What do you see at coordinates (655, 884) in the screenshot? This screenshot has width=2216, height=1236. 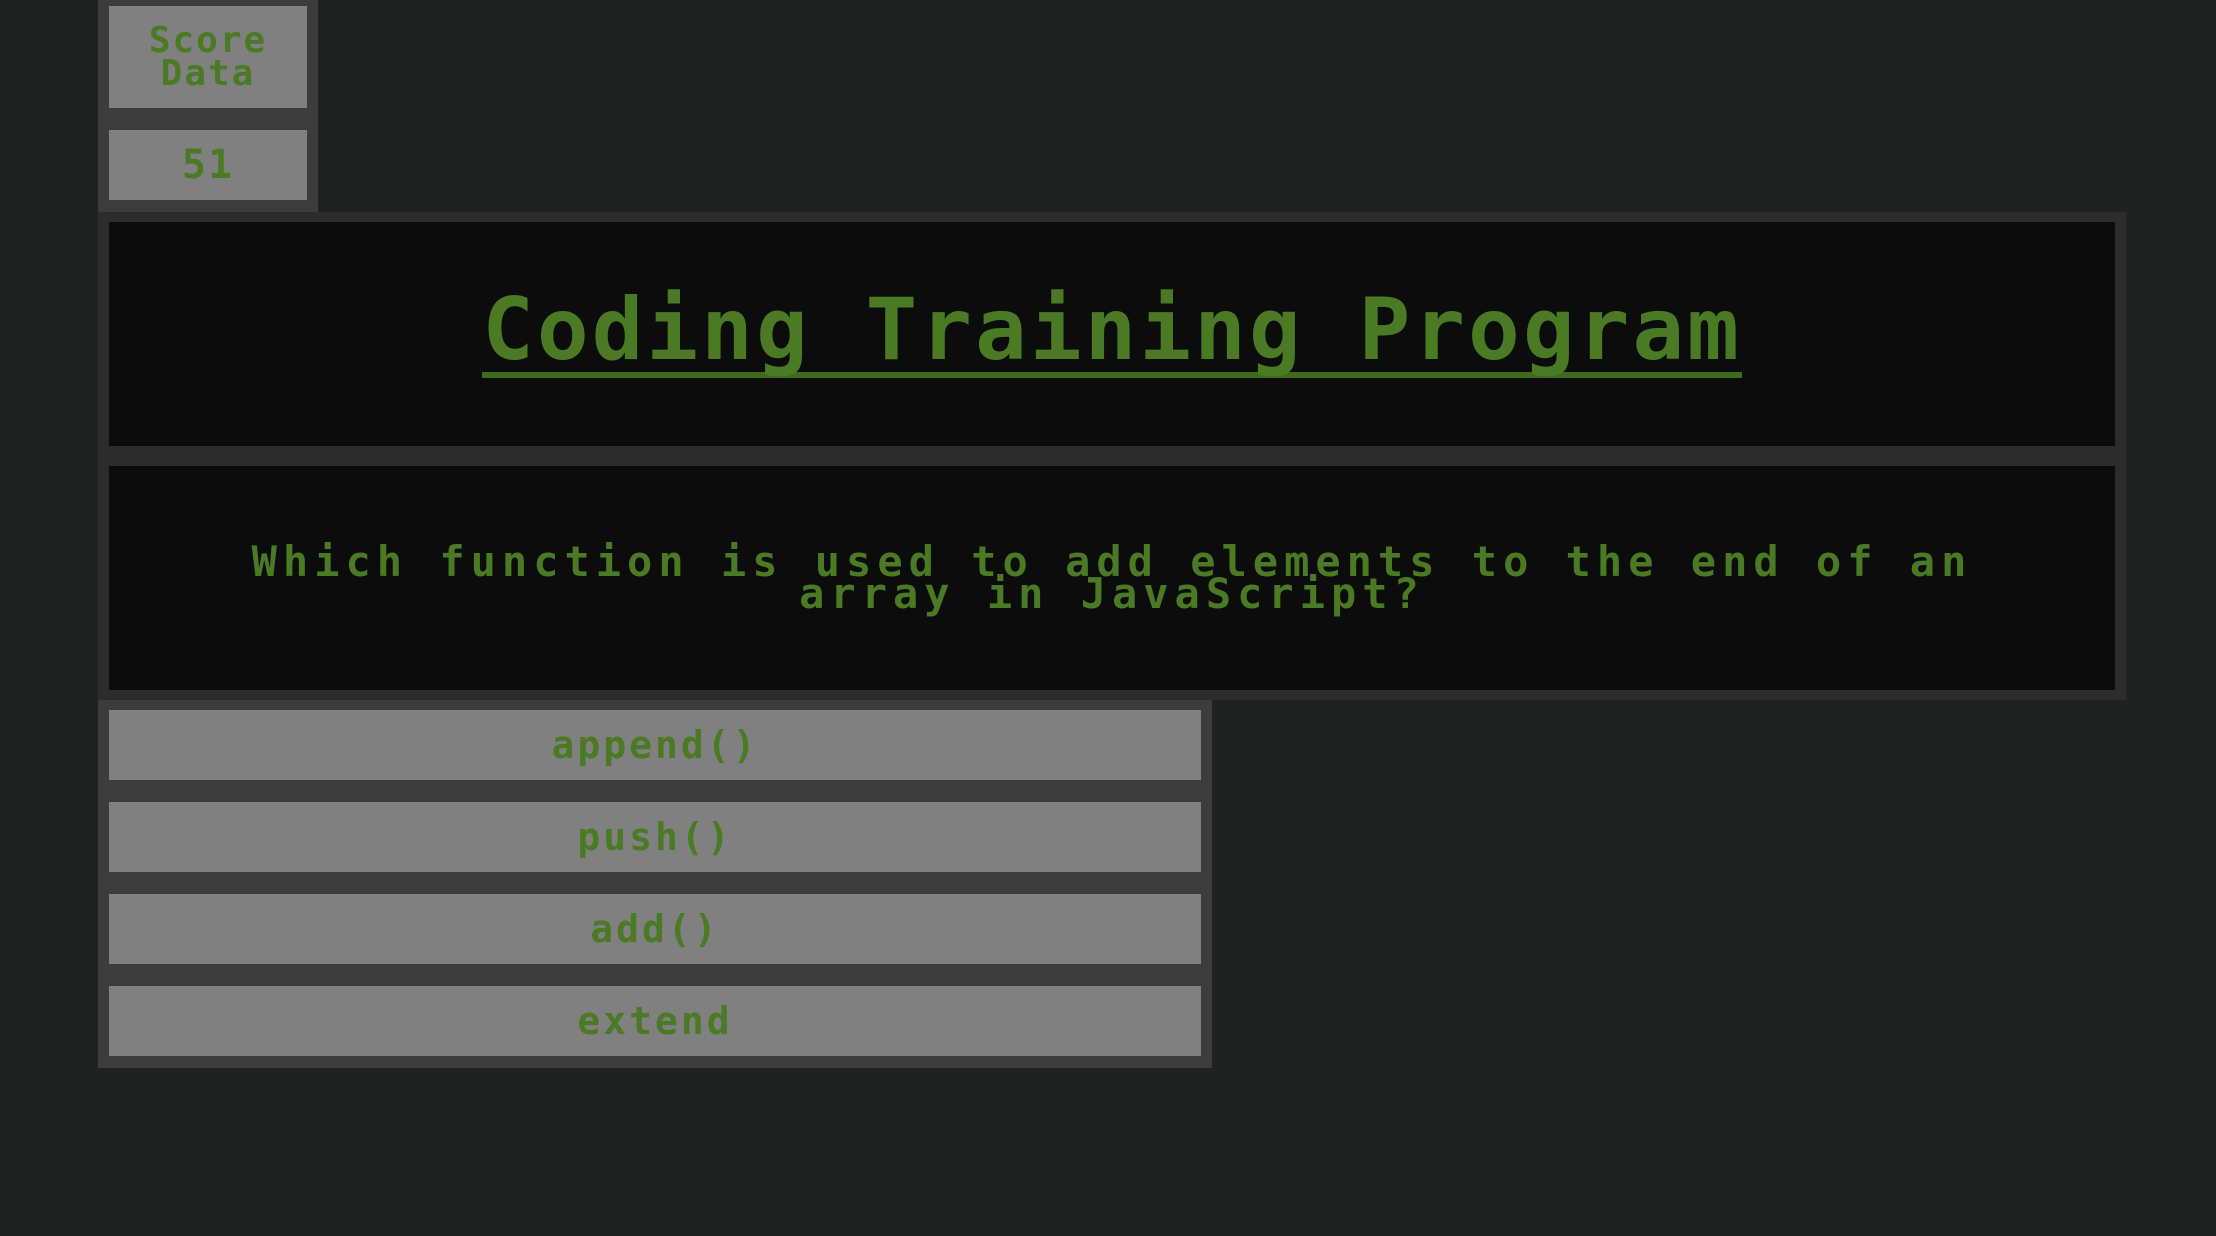 I see `answers-panel: append() push() add() extend` at bounding box center [655, 884].